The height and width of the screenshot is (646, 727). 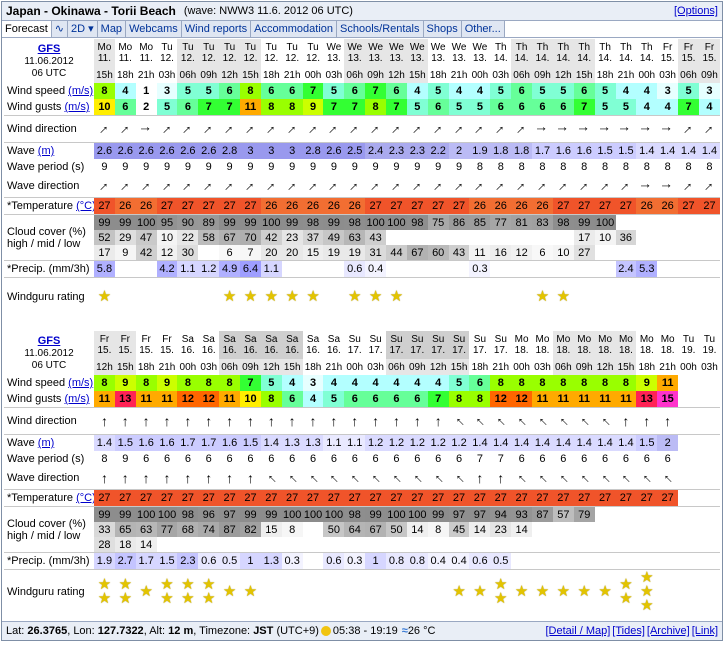 I want to click on hour-cell: 18h, so click(x=438, y=75).